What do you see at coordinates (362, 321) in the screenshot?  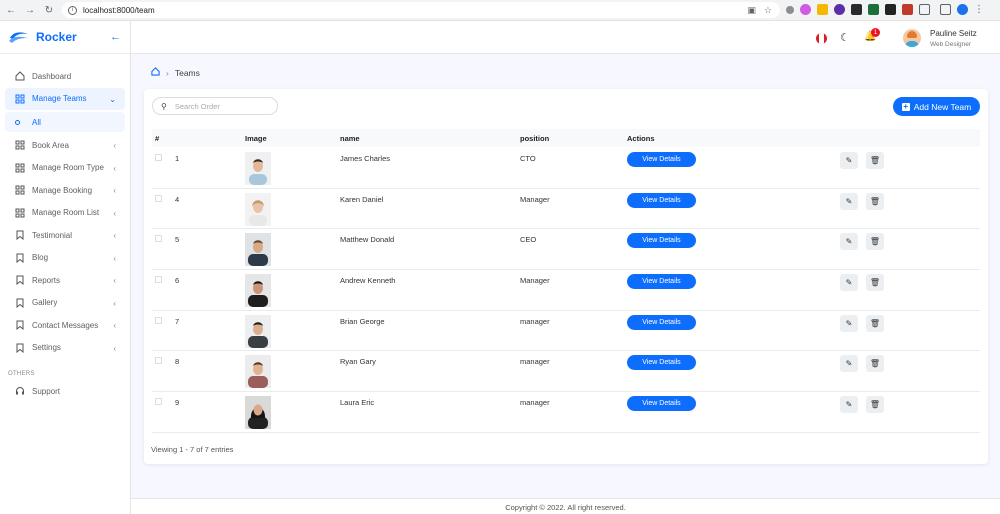 I see `row-name: Brian George` at bounding box center [362, 321].